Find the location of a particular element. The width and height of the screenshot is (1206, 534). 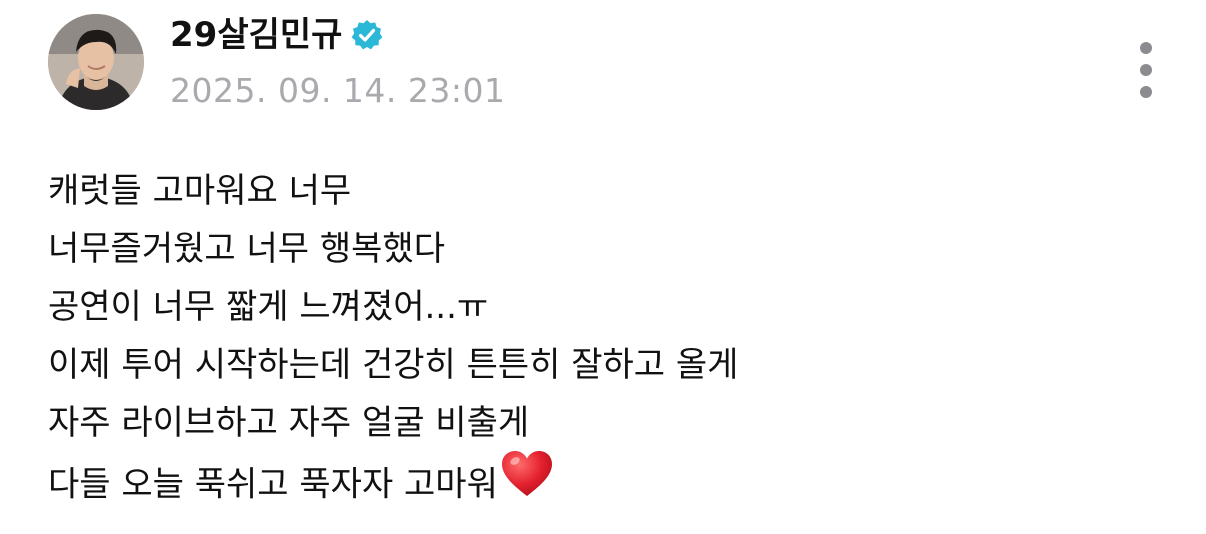

author-header: 29살김민규 is located at coordinates (277, 35).